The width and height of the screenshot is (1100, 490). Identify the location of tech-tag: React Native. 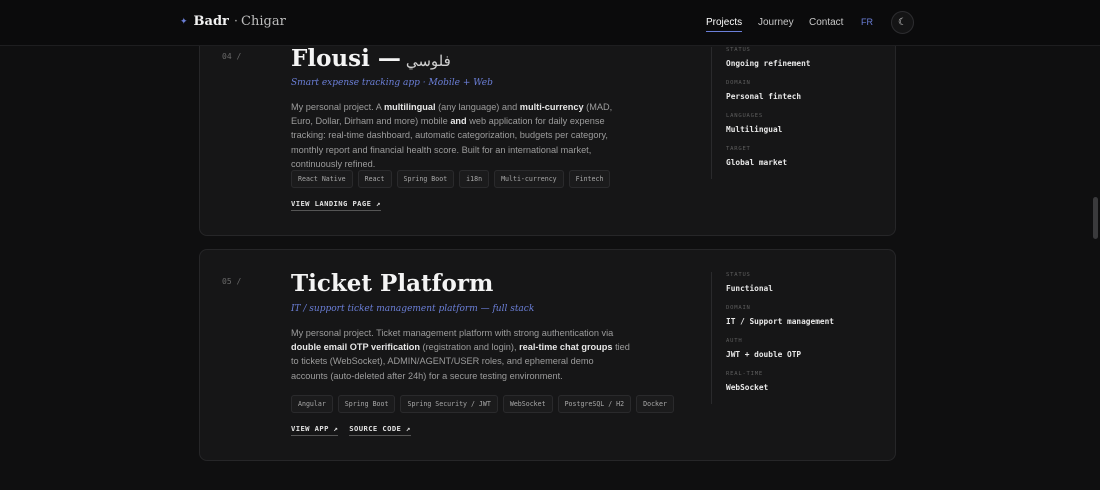
(322, 179).